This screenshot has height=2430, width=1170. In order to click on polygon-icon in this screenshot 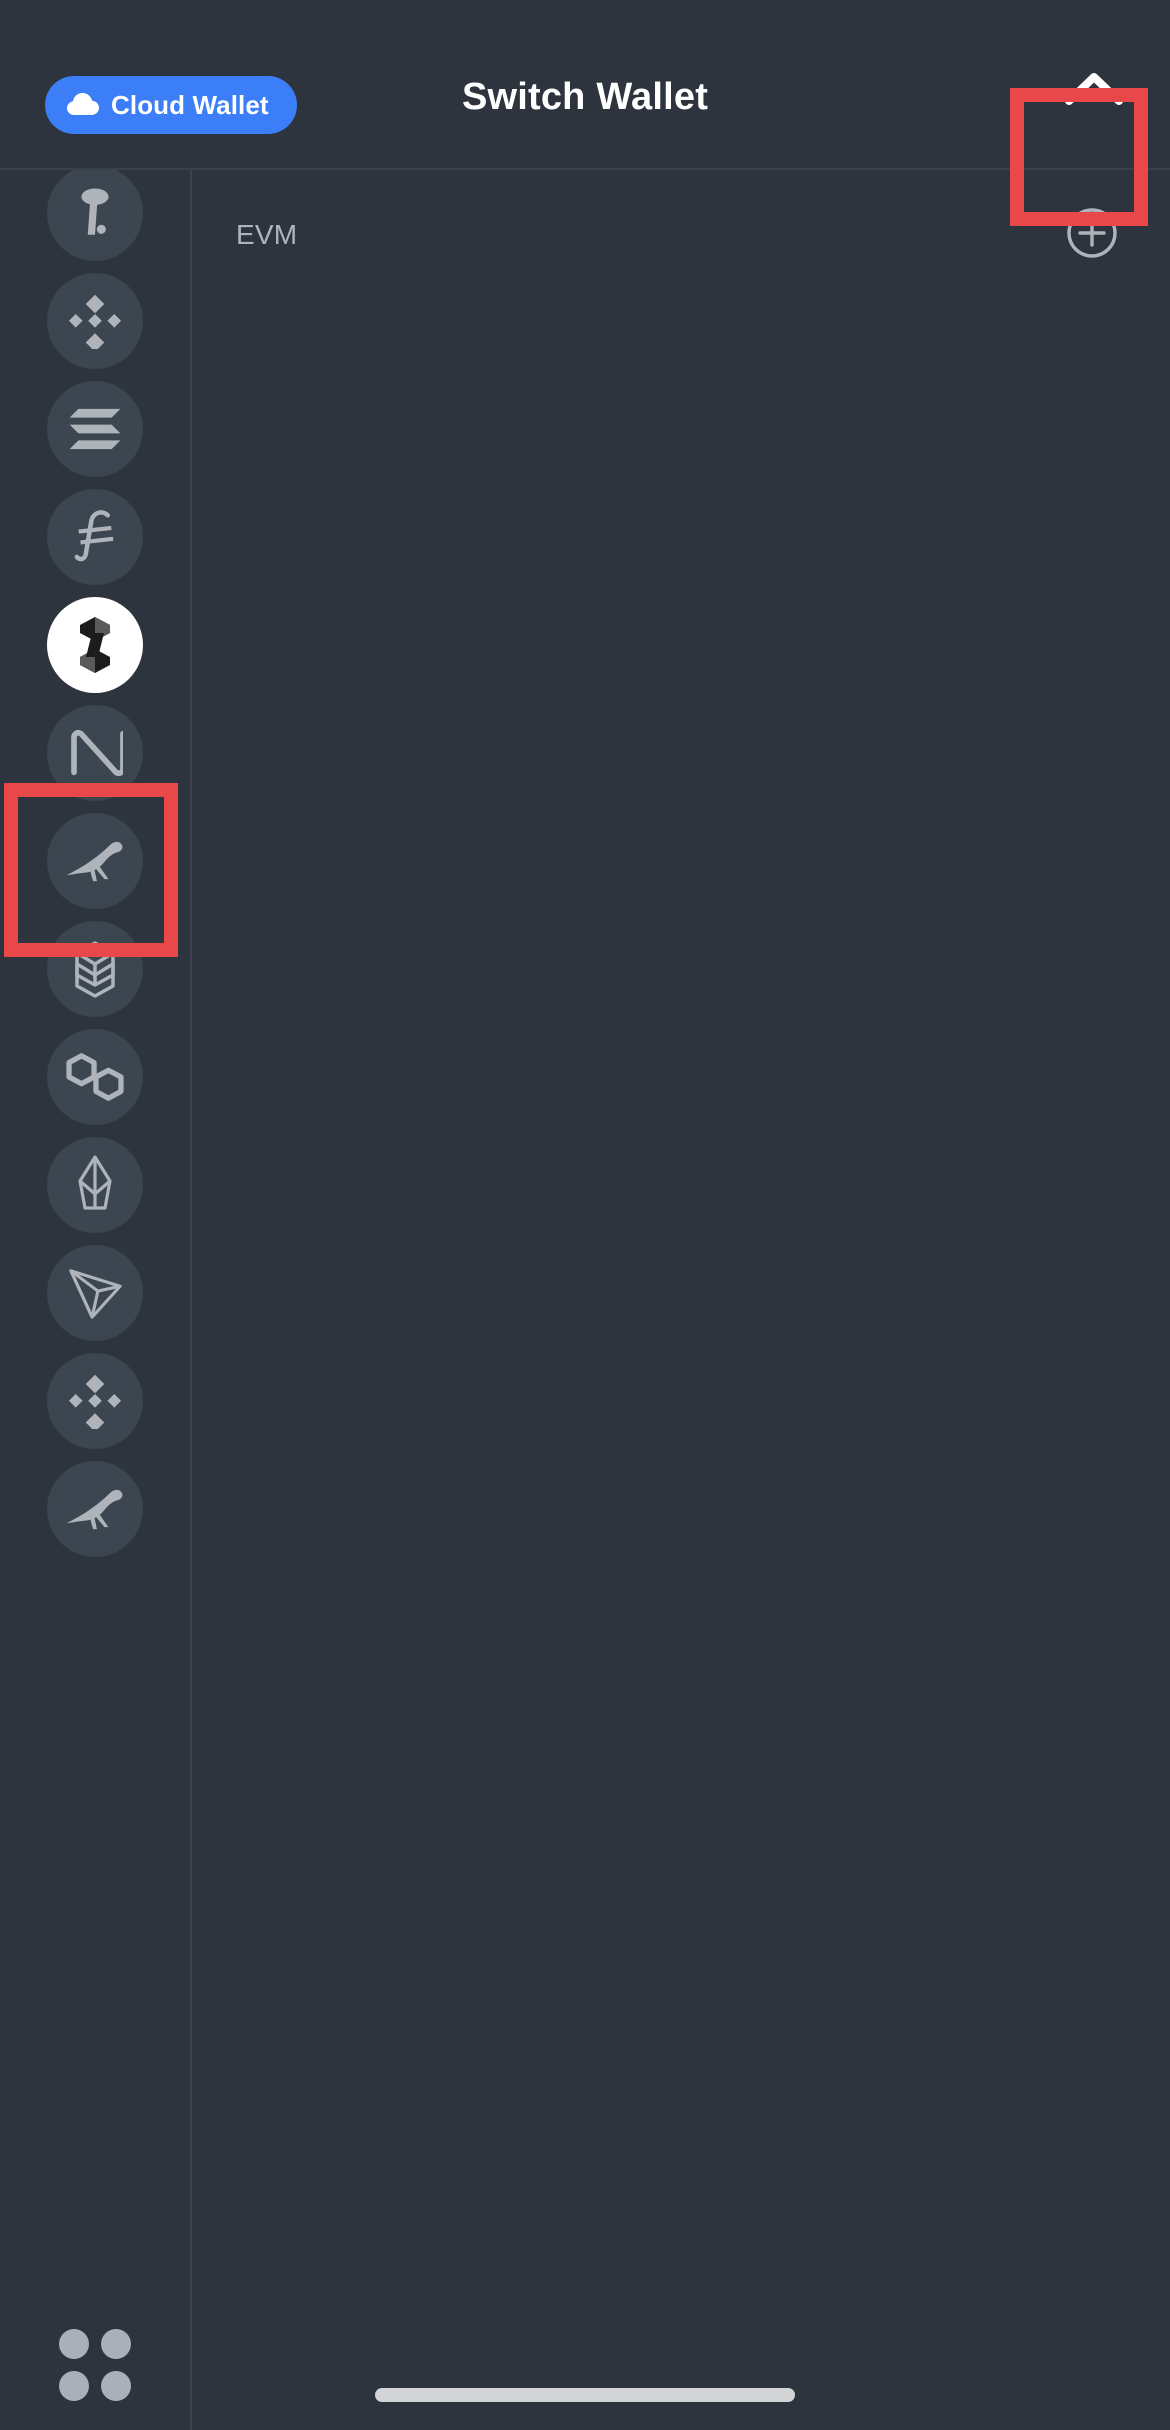, I will do `click(95, 1077)`.